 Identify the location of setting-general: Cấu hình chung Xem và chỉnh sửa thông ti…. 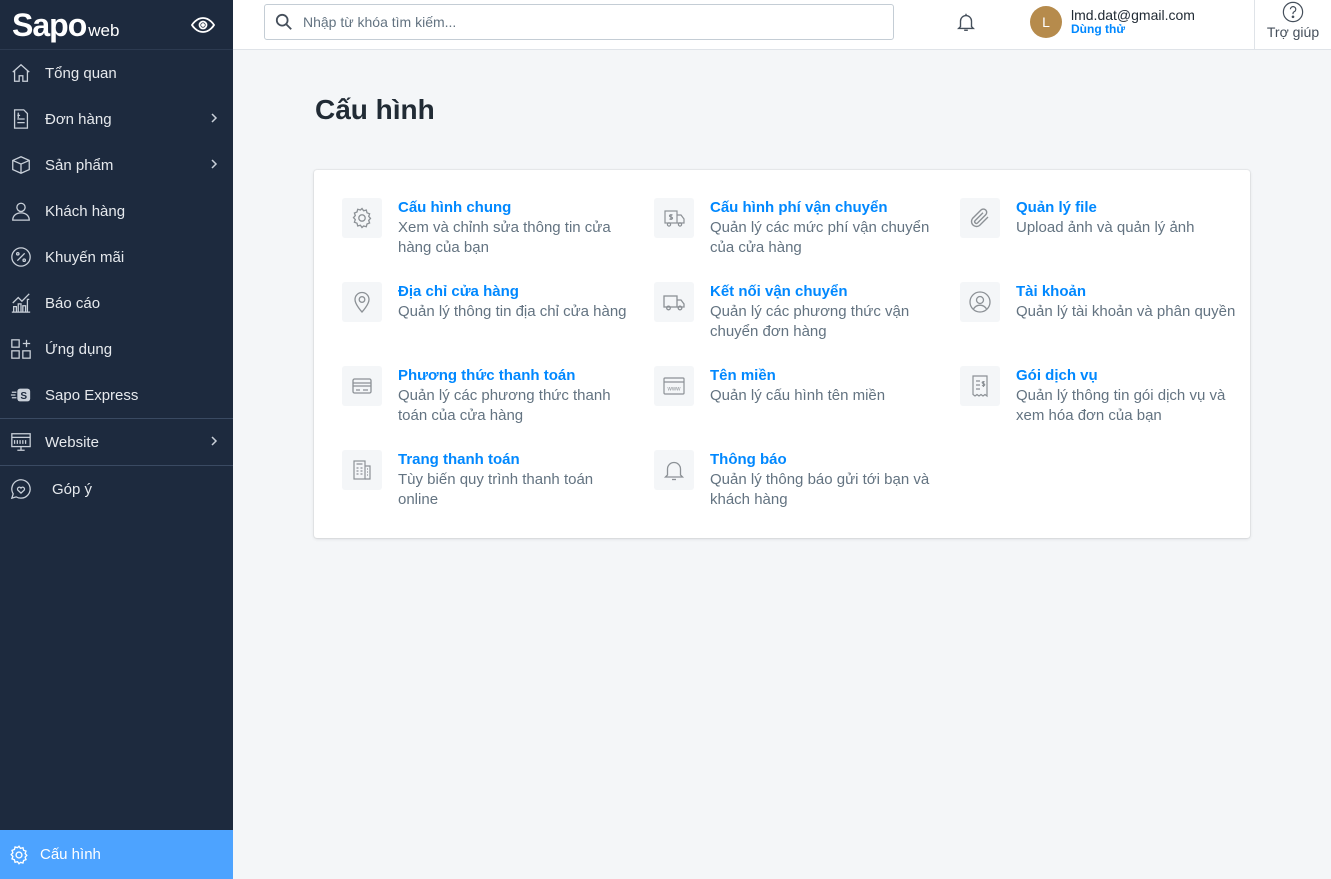
(487, 228).